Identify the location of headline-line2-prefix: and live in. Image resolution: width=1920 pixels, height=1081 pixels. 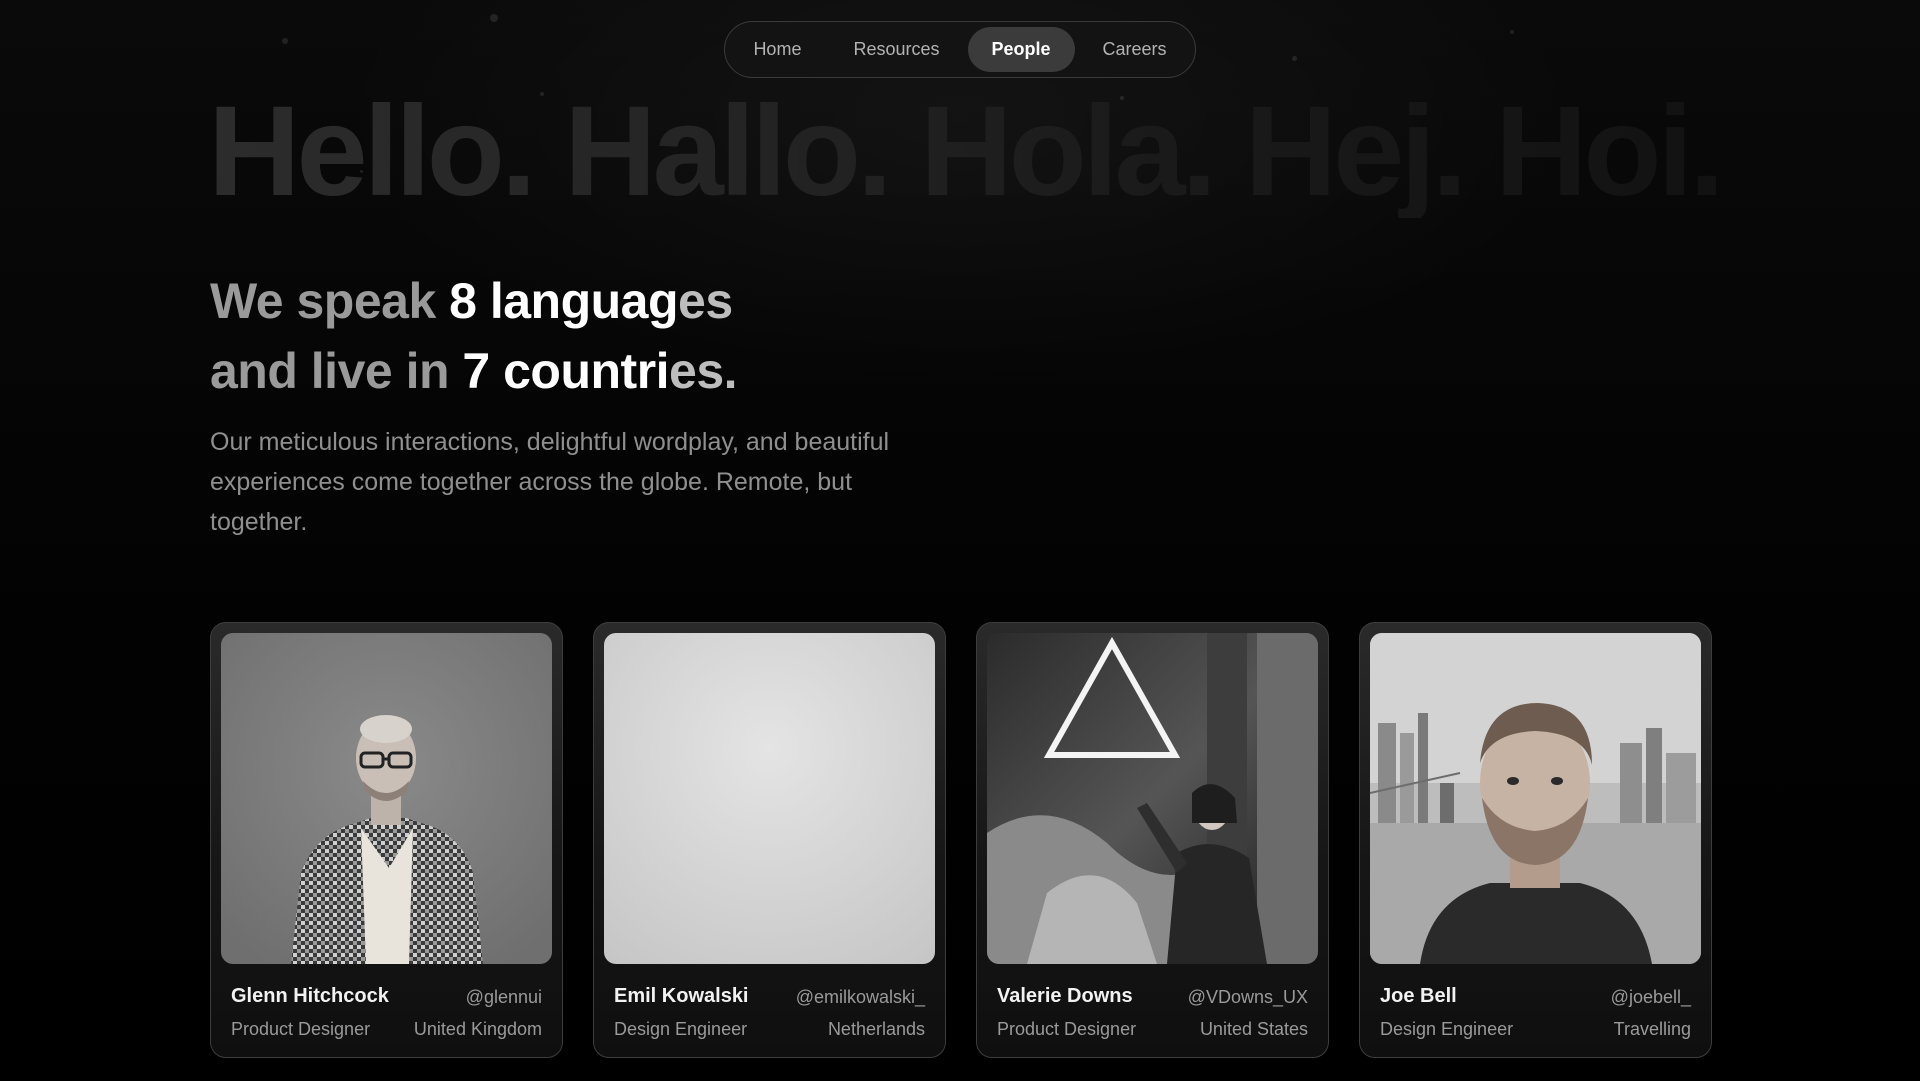
(336, 371).